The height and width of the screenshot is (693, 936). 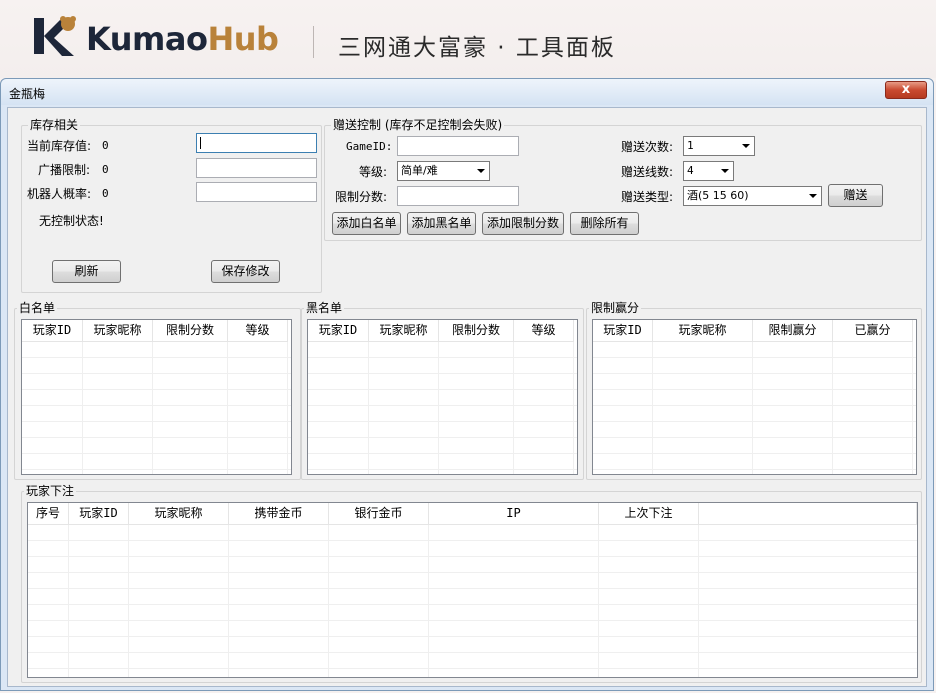 I want to click on bets-col-carry-coins: 携带金币, so click(x=279, y=513).